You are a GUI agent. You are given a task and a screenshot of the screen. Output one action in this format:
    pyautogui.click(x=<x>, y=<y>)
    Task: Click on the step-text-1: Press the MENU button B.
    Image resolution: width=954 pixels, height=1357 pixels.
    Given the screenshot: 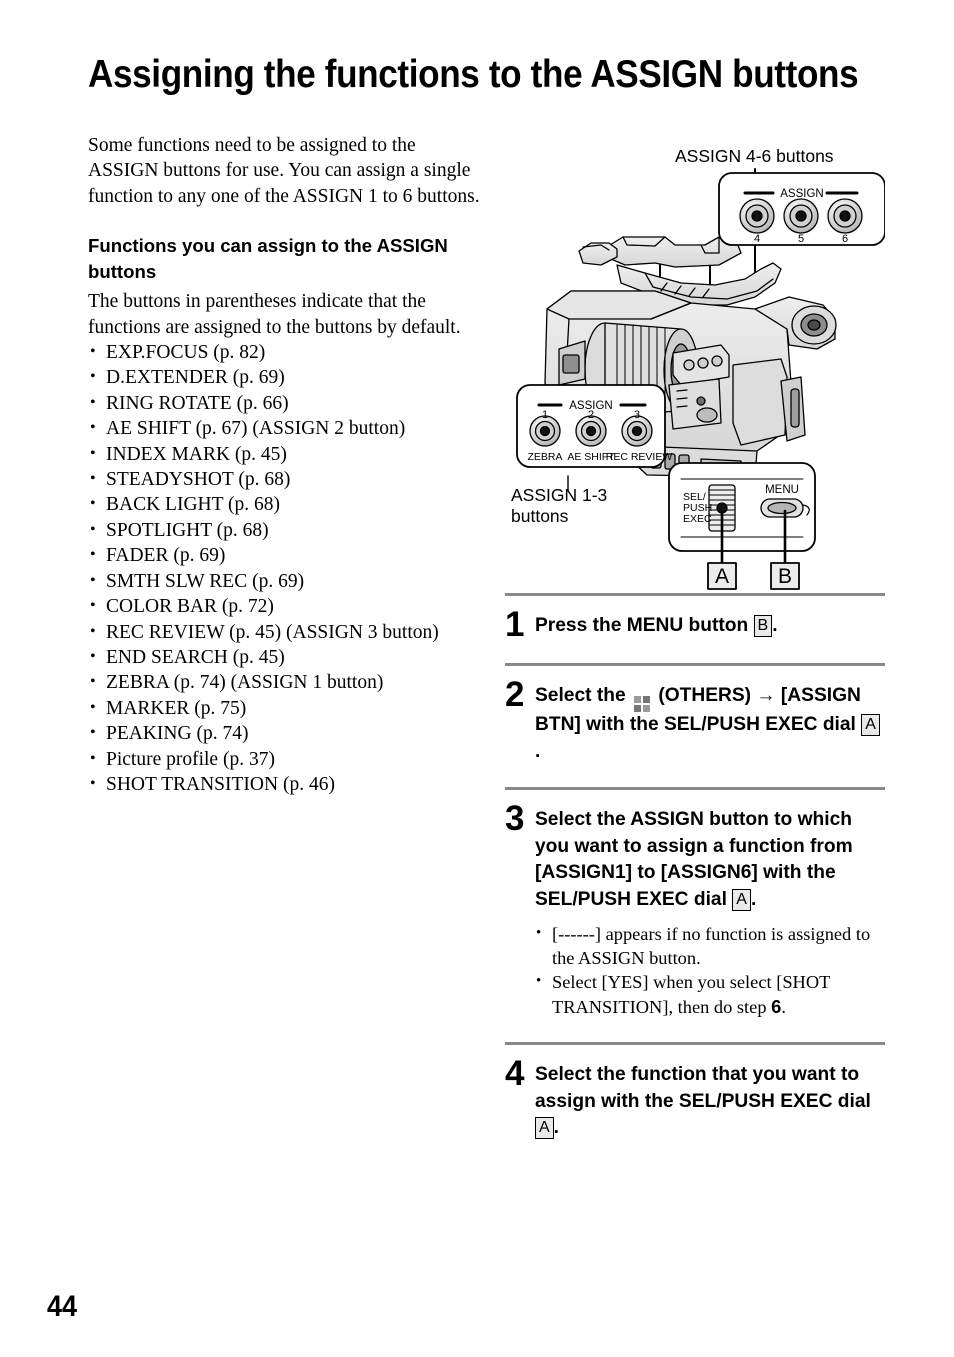 What is the action you would take?
    pyautogui.click(x=710, y=624)
    